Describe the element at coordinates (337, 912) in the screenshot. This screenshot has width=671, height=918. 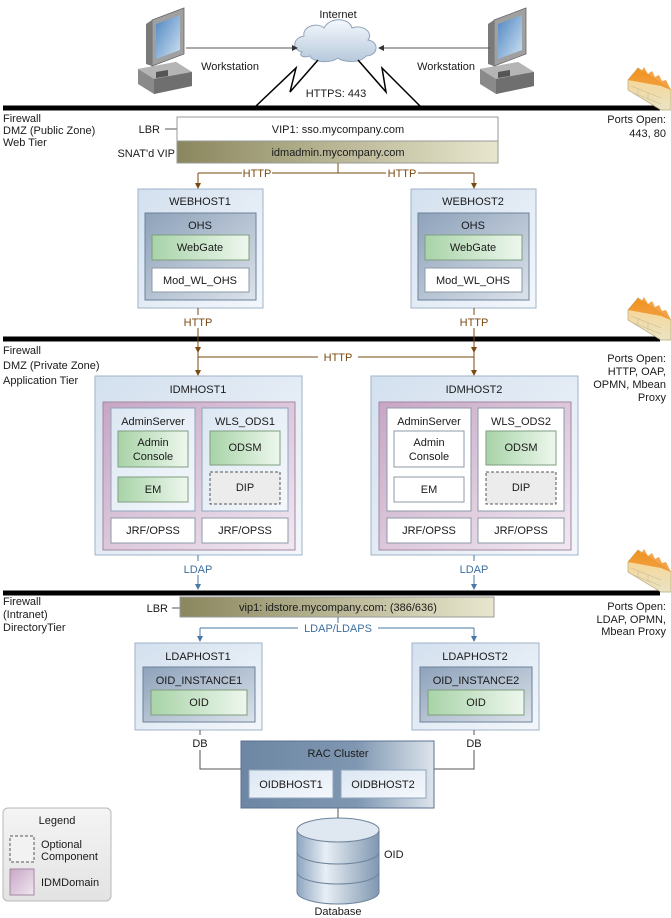
I see `database-label: Database` at that location.